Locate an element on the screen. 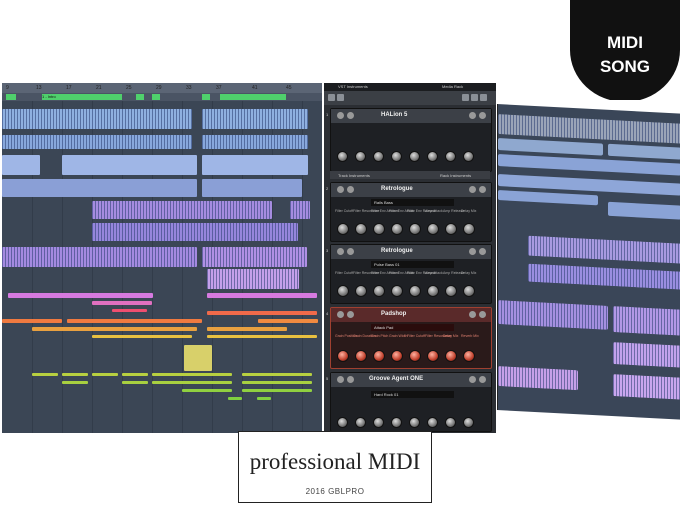 This screenshot has width=680, height=510. marker: 1 - Intro is located at coordinates (82, 97).